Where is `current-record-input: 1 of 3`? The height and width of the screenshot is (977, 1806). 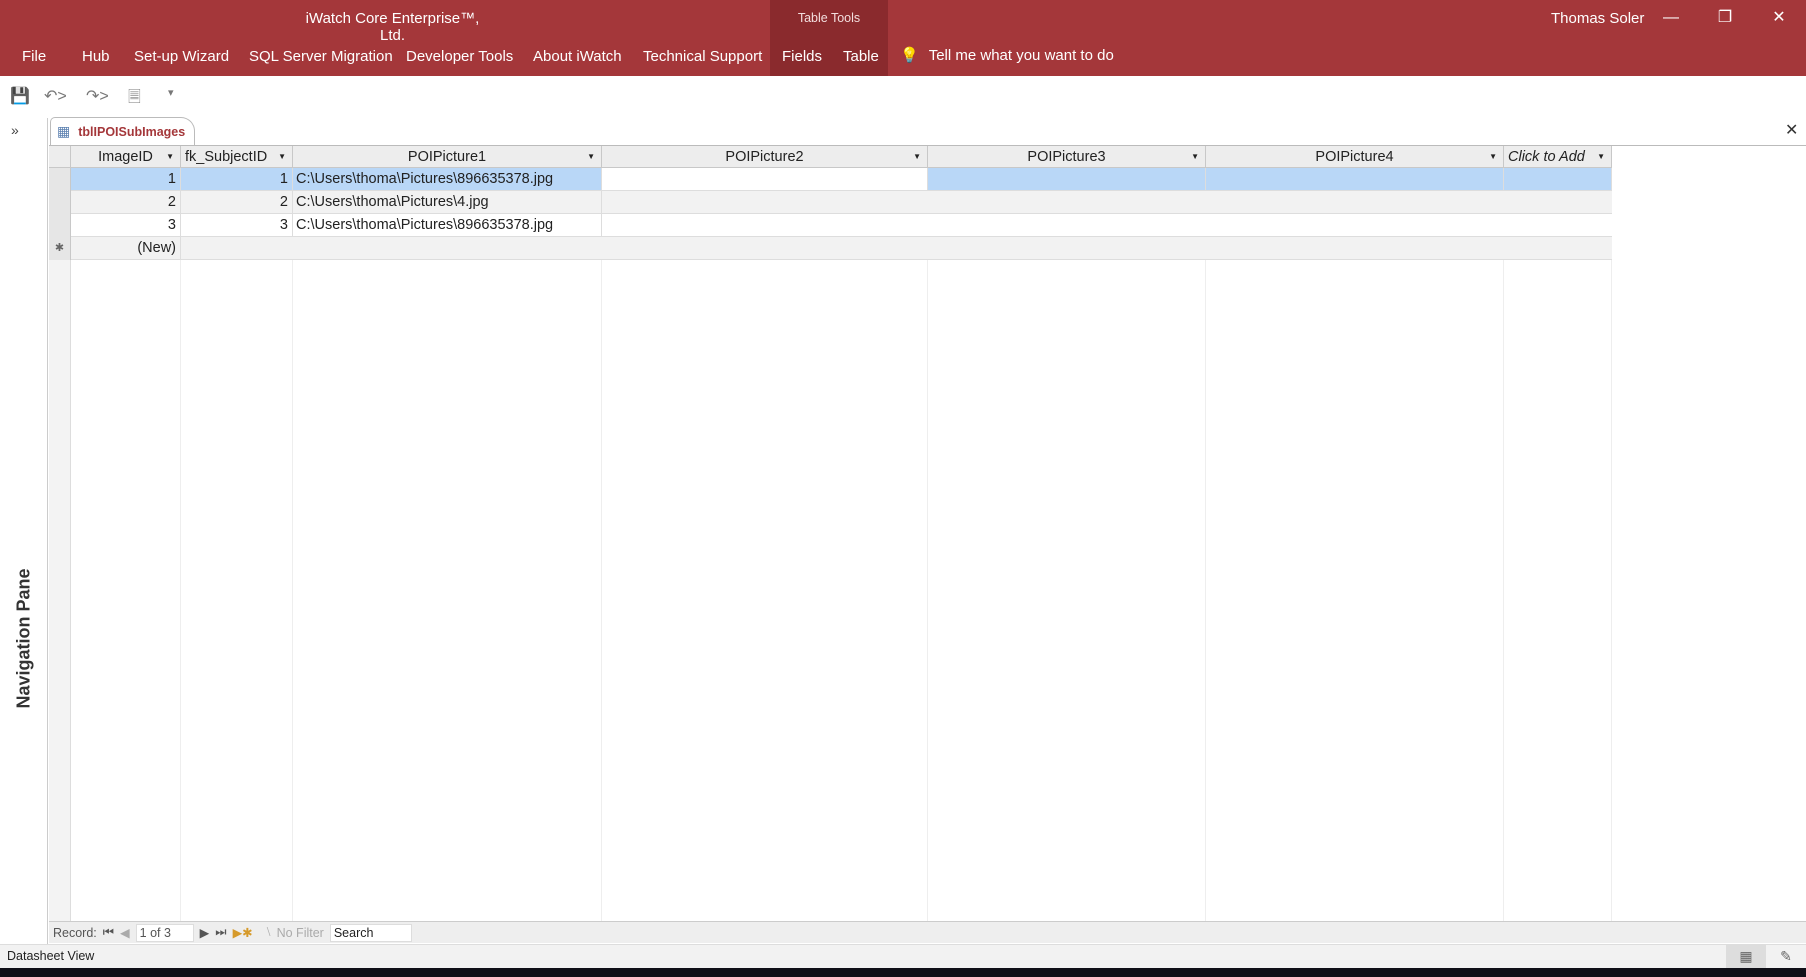 current-record-input: 1 of 3 is located at coordinates (164, 932).